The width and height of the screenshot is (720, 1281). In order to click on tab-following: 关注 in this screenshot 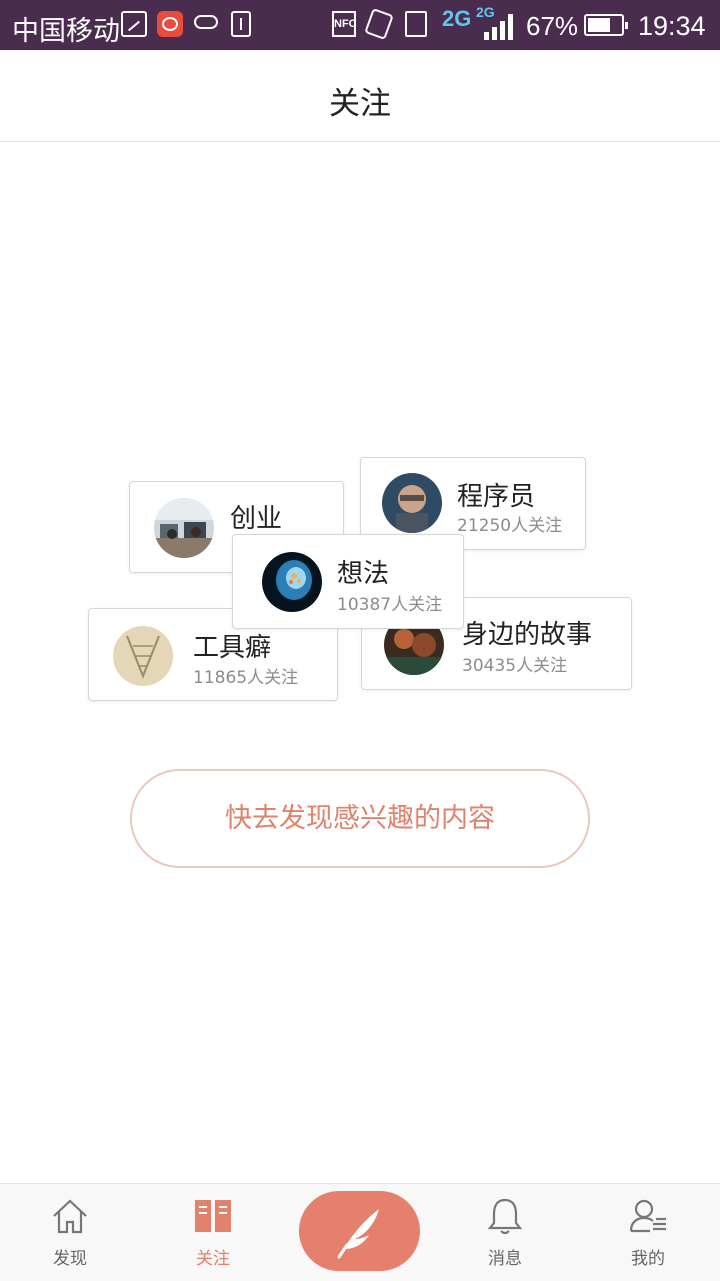, I will do `click(213, 1232)`.